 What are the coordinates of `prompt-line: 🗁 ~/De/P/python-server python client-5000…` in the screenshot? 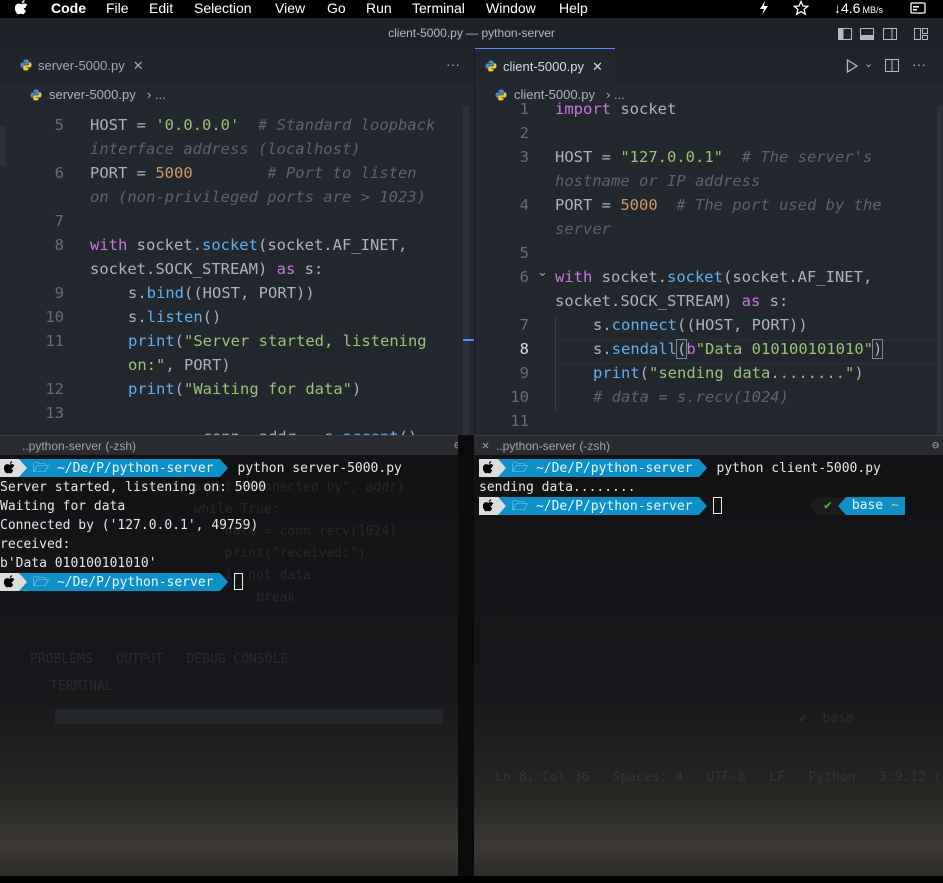 It's located at (680, 468).